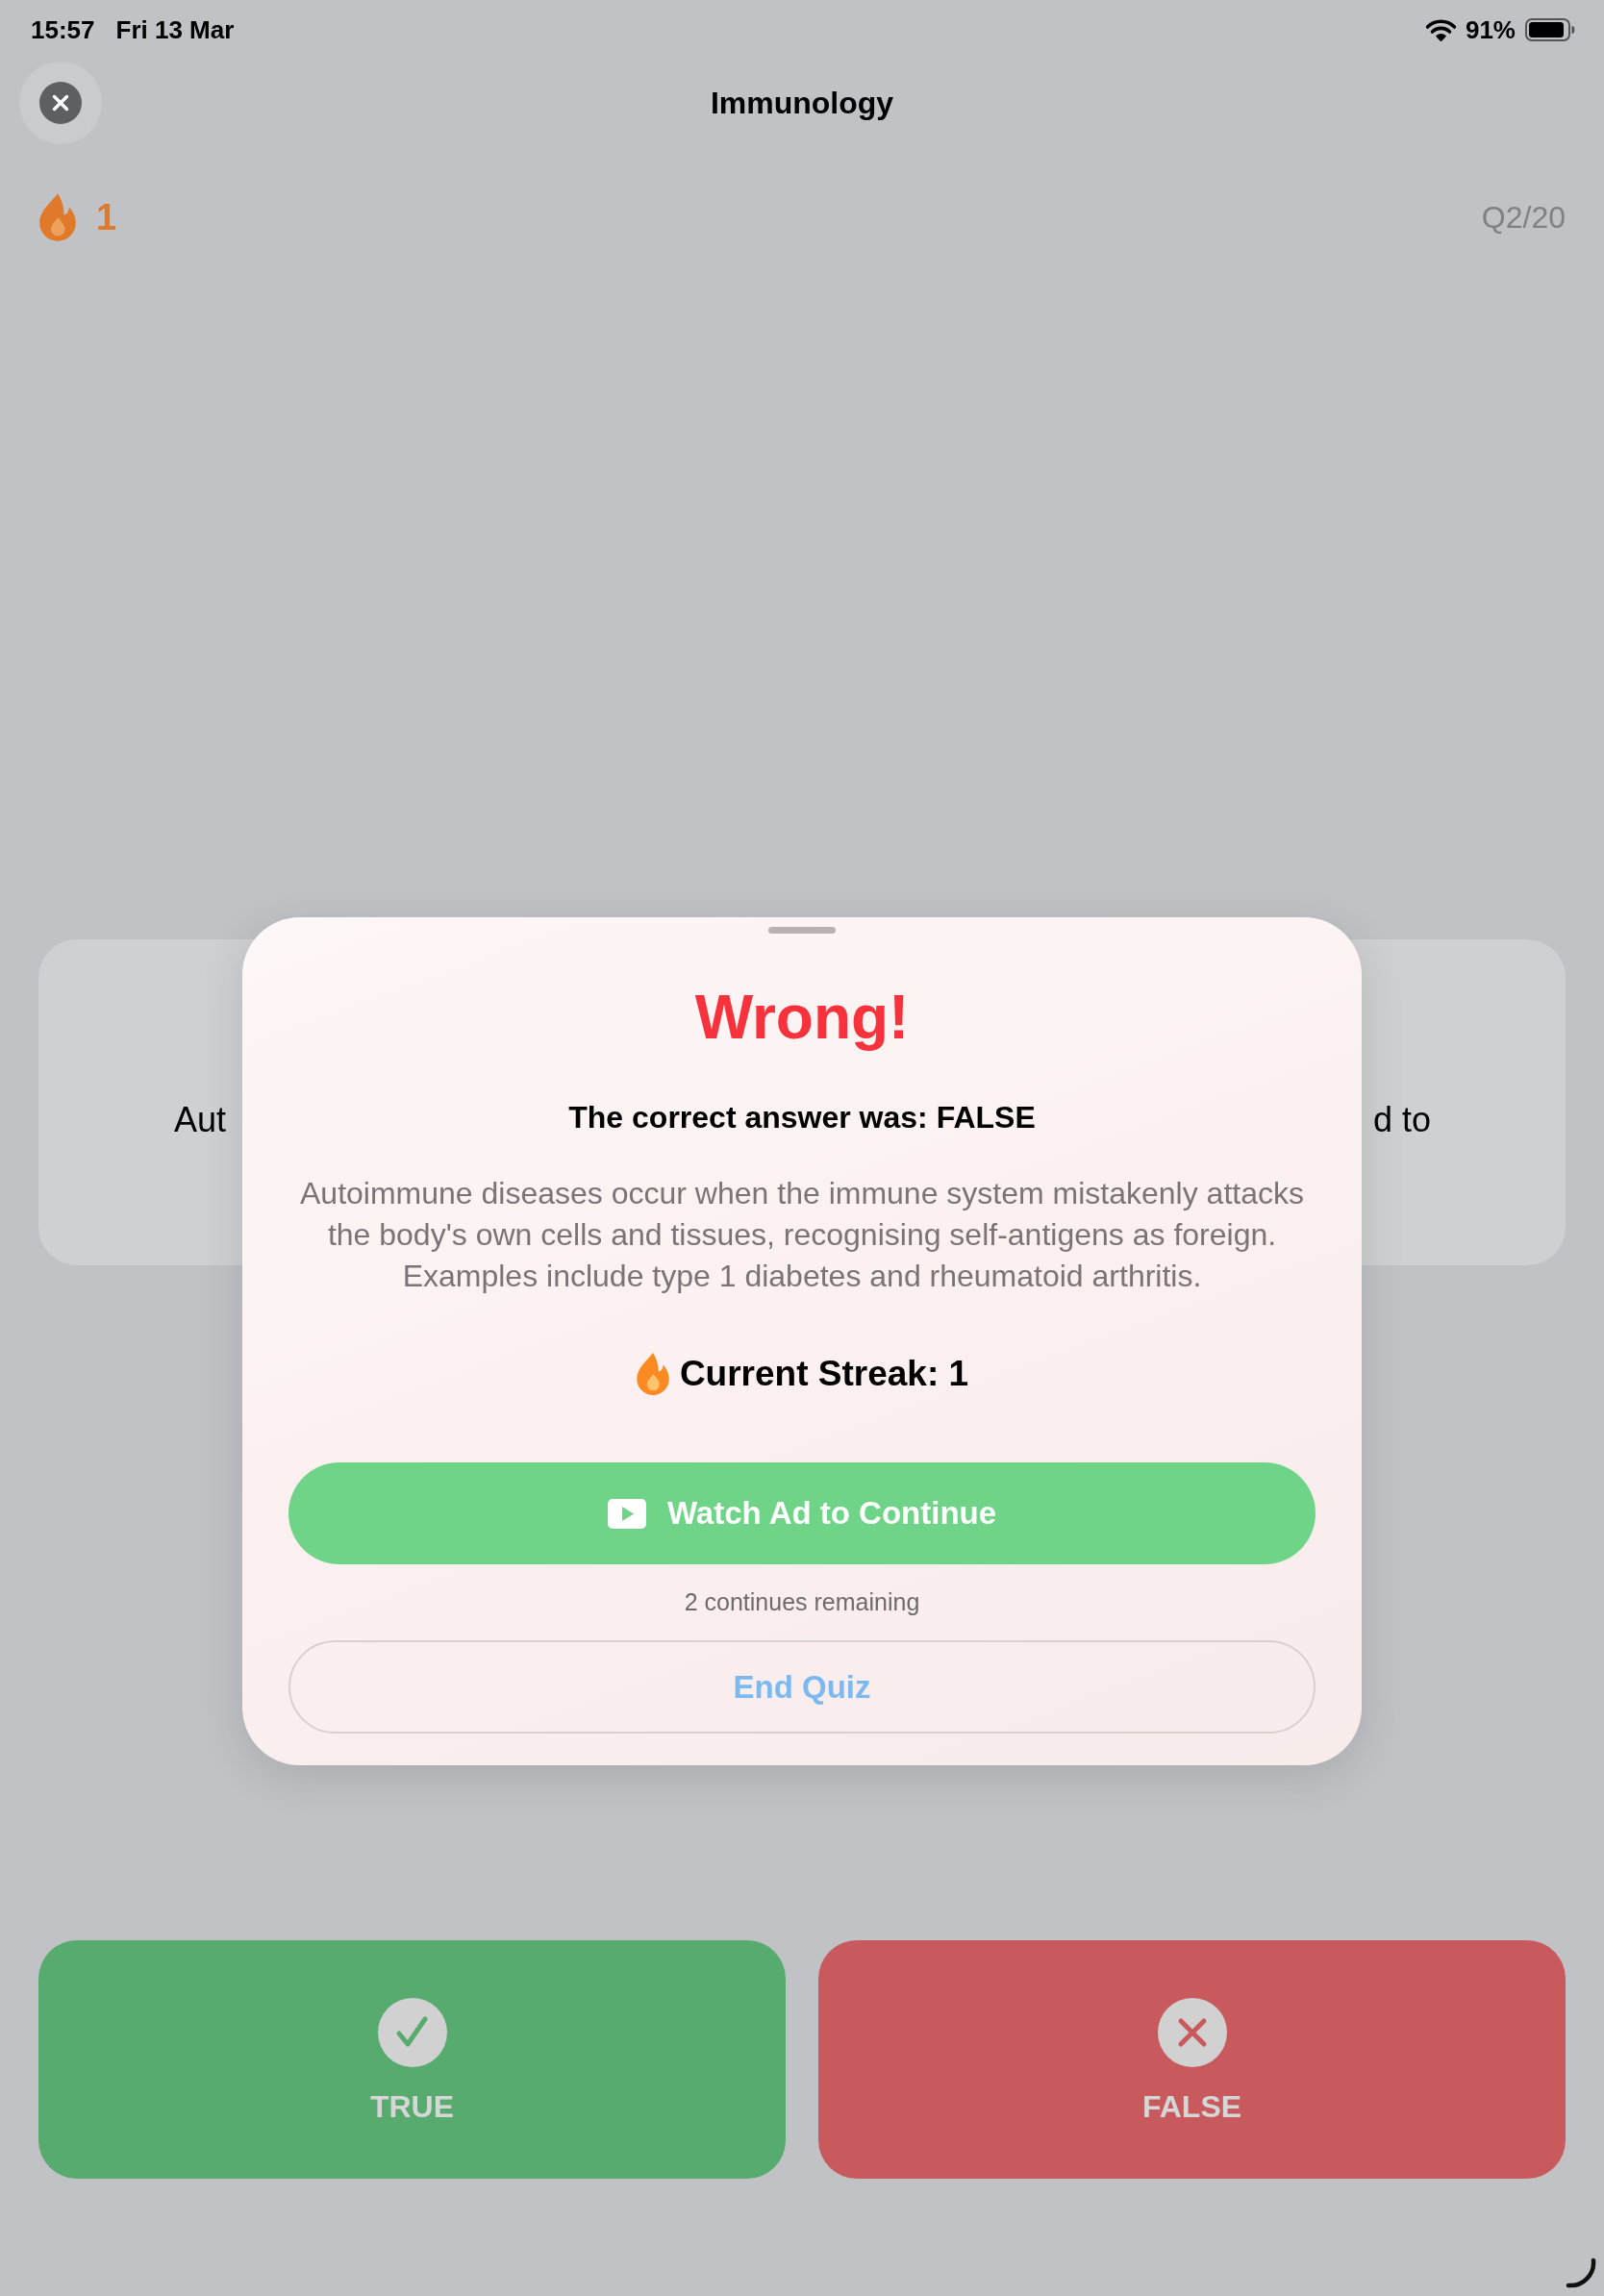  Describe the element at coordinates (60, 103) in the screenshot. I see `close-icon` at that location.